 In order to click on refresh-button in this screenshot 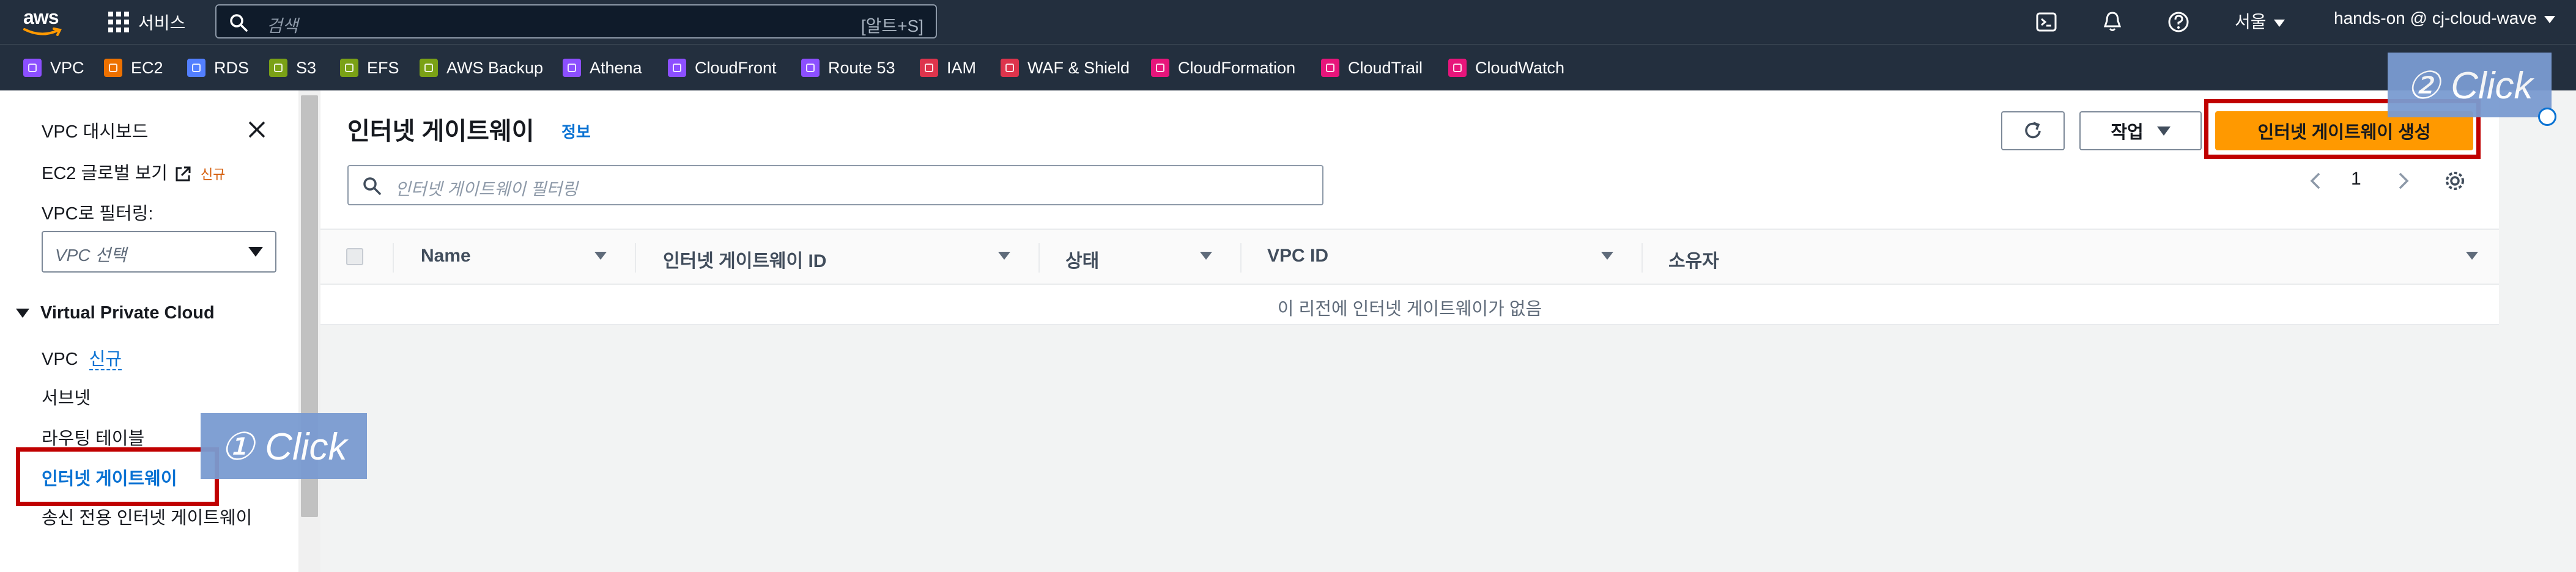, I will do `click(2033, 131)`.